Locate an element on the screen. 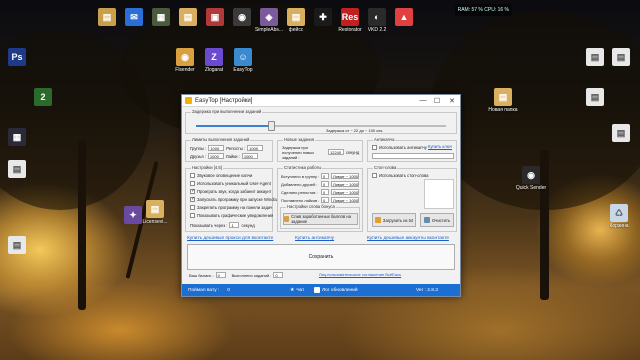 Image resolution: width=640 pixels, height=360 pixels. app-icon is located at coordinates (188, 100).